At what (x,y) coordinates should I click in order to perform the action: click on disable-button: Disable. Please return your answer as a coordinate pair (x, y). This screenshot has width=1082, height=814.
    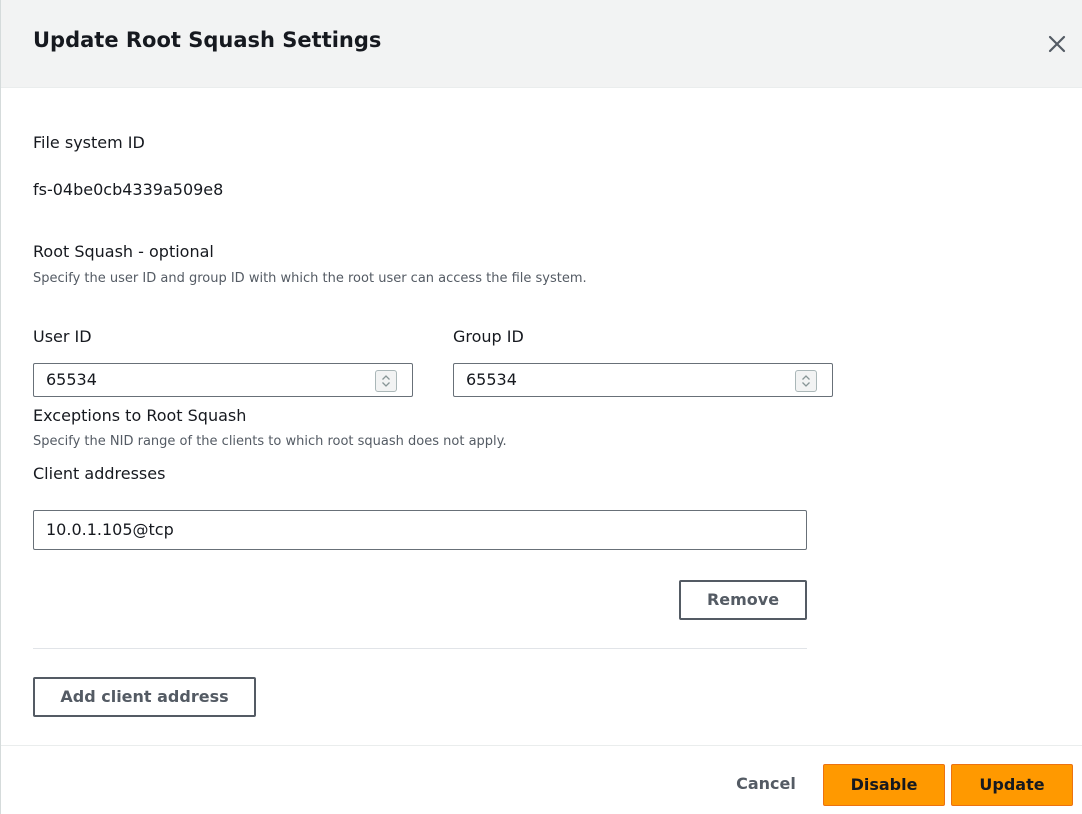
    Looking at the image, I should click on (884, 785).